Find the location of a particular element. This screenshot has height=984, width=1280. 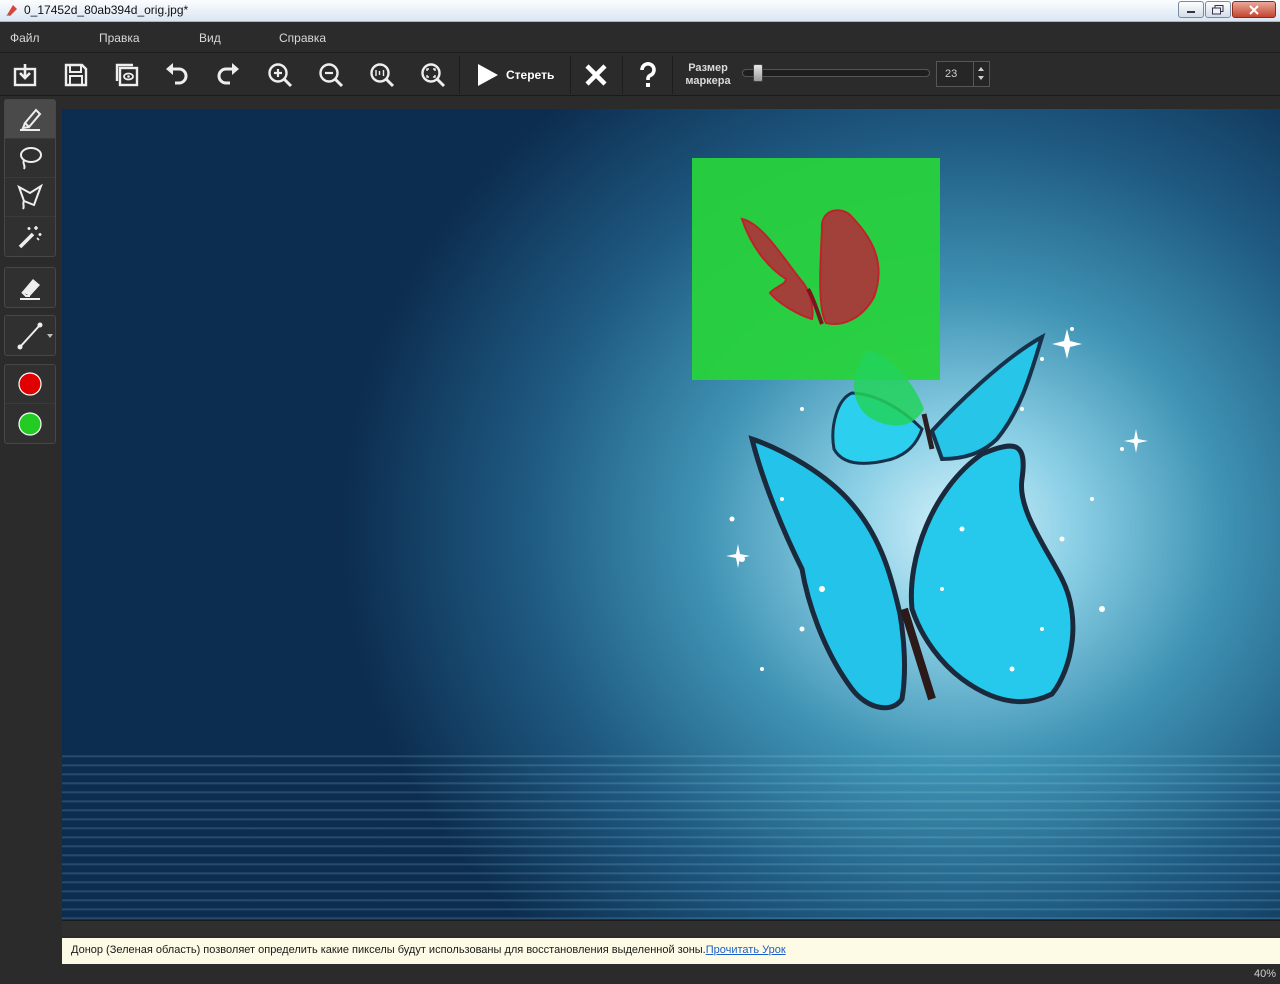

polygon-lasso-tool is located at coordinates (30, 197).